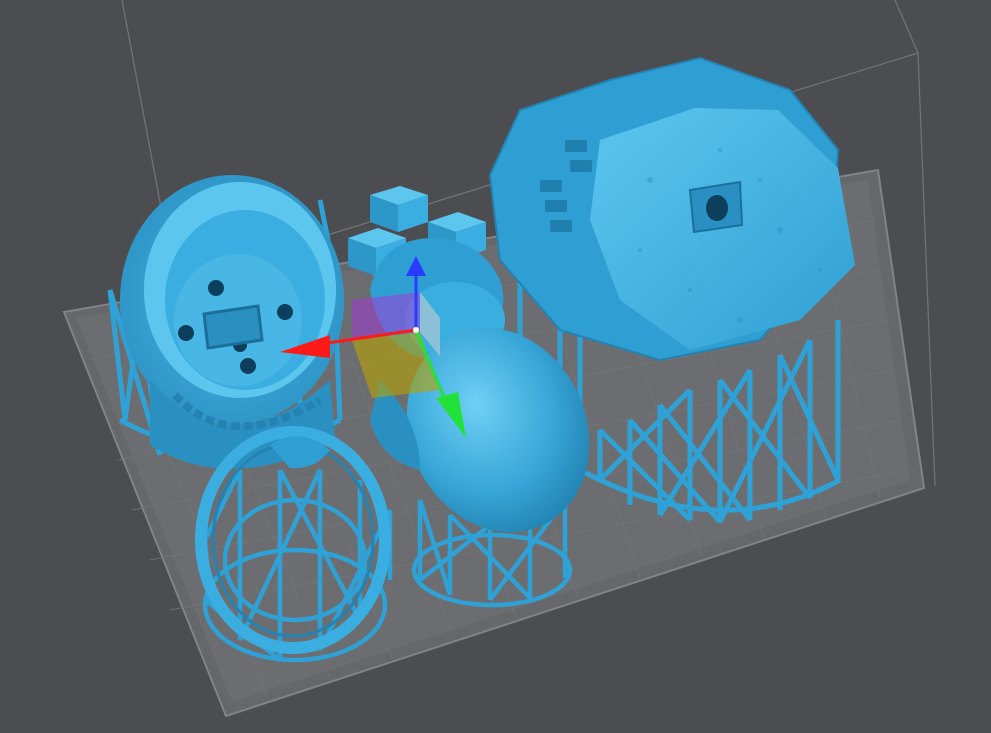 This screenshot has height=733, width=991. Describe the element at coordinates (233, 327) in the screenshot. I see `bowl-slot` at that location.